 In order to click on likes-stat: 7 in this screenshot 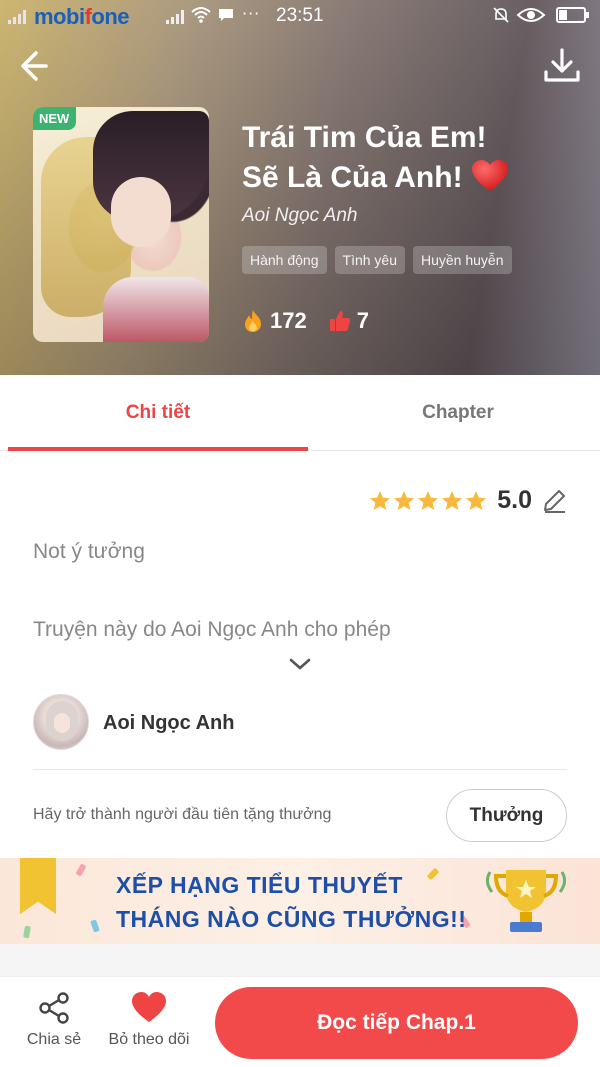, I will do `click(349, 321)`.